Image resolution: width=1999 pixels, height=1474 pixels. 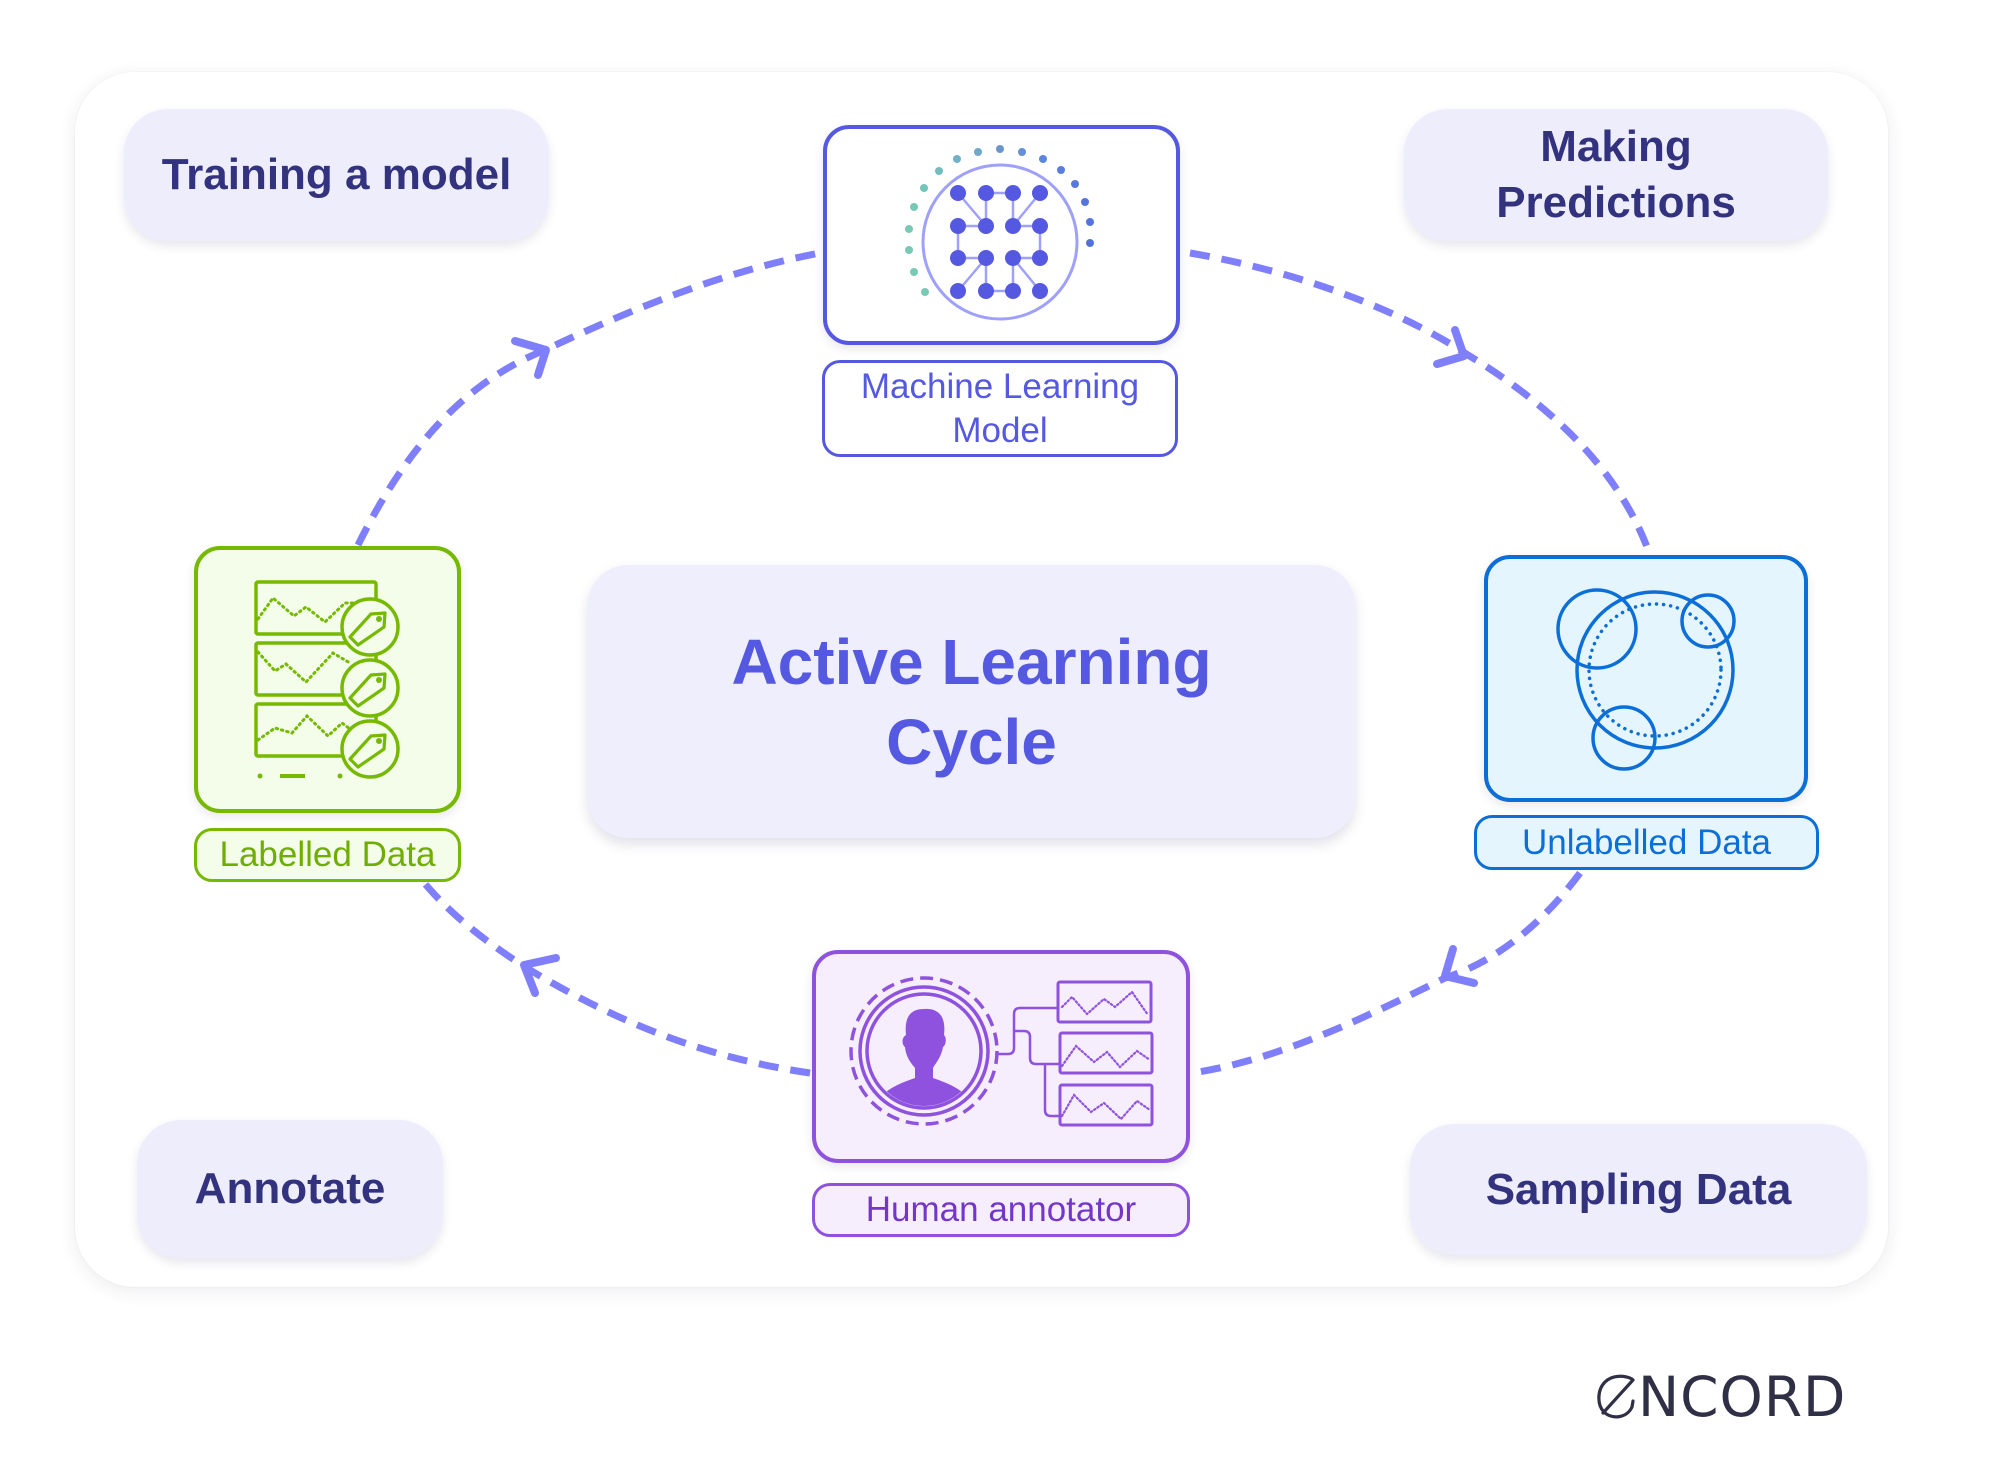 I want to click on tag-icons, so click(x=370, y=688).